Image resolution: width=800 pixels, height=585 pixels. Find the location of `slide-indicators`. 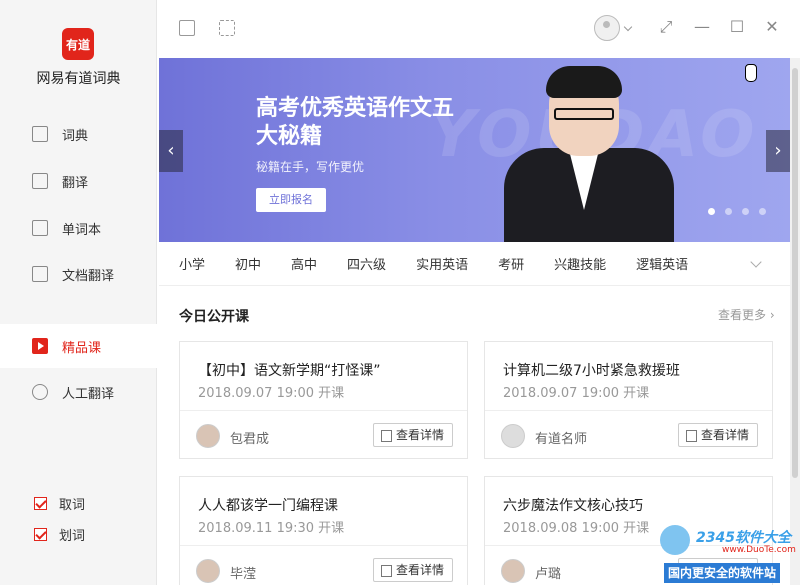

slide-indicators is located at coordinates (737, 211).